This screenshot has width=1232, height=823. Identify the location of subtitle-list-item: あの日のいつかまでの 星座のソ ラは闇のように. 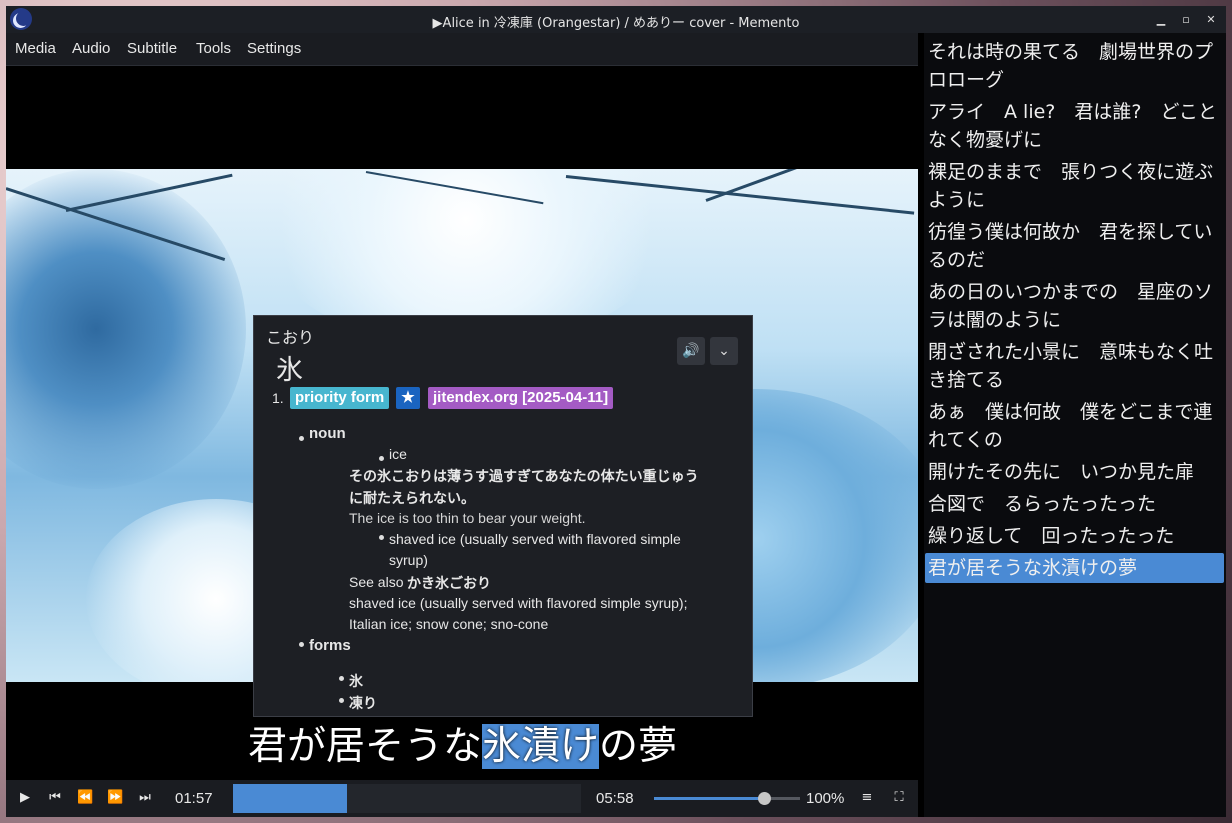
(1074, 306).